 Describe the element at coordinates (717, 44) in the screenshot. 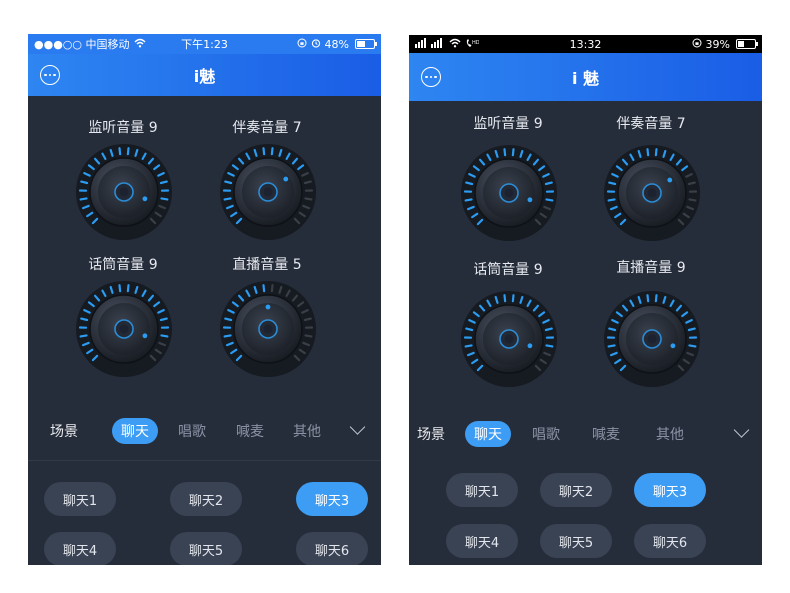

I see `battery-percent: 39%` at that location.